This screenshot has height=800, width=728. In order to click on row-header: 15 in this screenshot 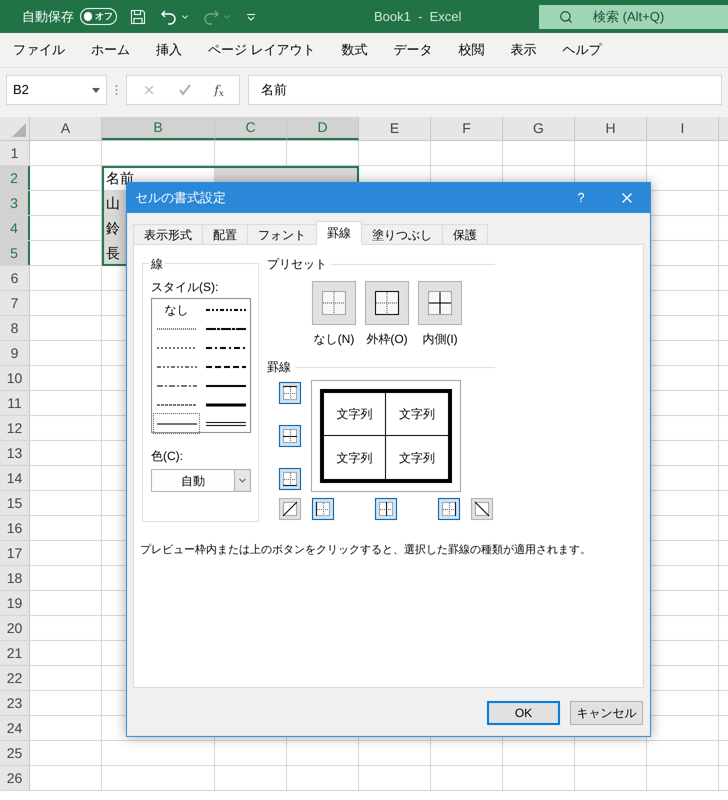, I will do `click(15, 503)`.